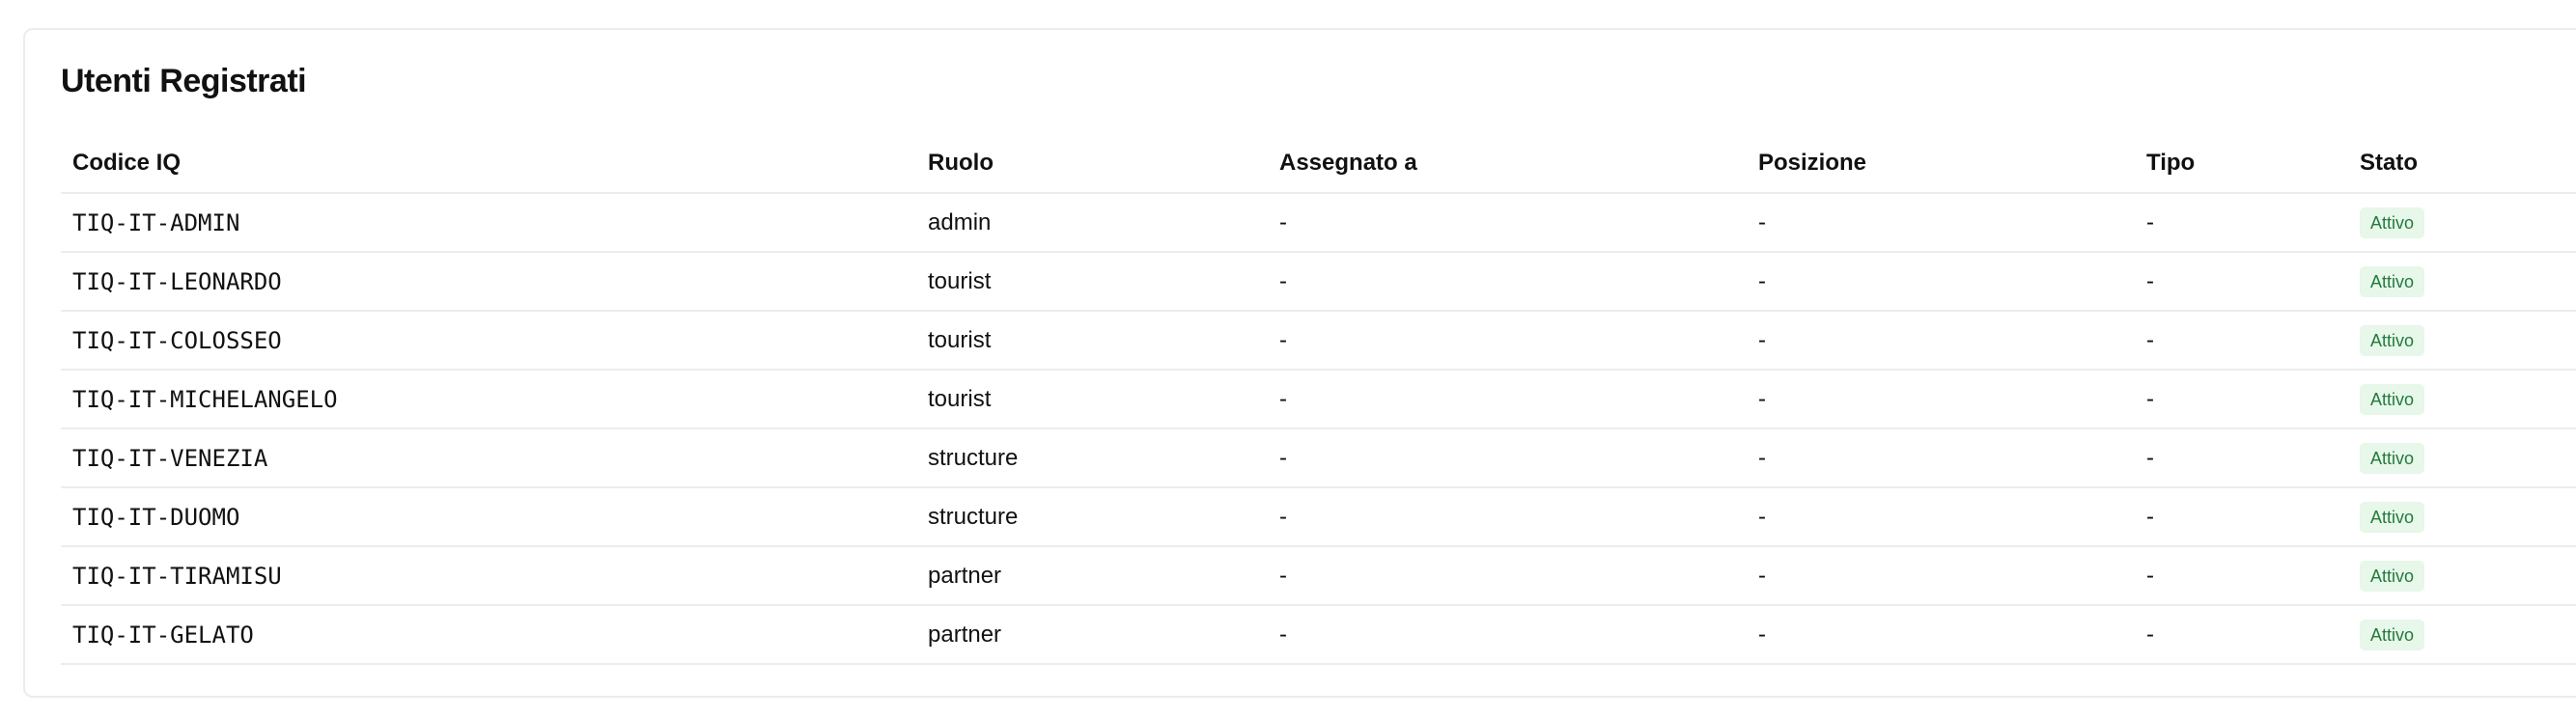 The image size is (2576, 718). I want to click on table-row: TIQ-IT-GELATO partner - - - Attivo, so click(1319, 635).